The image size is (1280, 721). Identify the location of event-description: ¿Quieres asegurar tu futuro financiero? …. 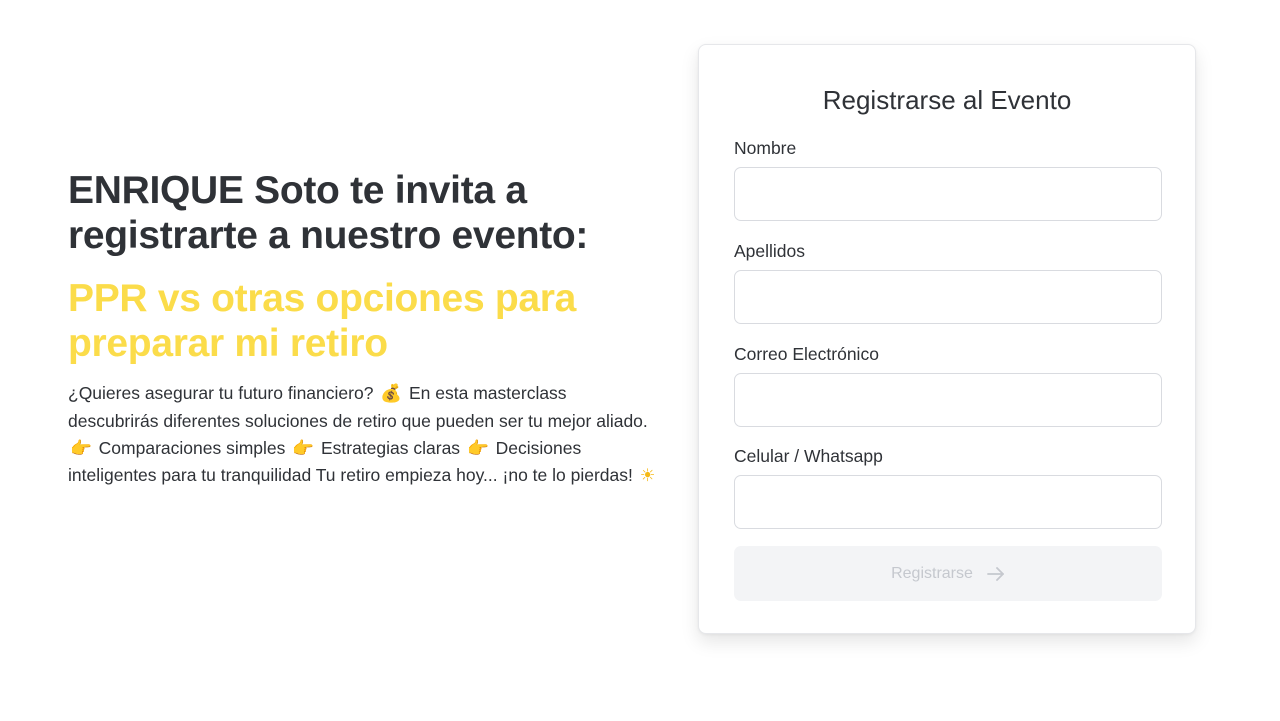
(363, 435).